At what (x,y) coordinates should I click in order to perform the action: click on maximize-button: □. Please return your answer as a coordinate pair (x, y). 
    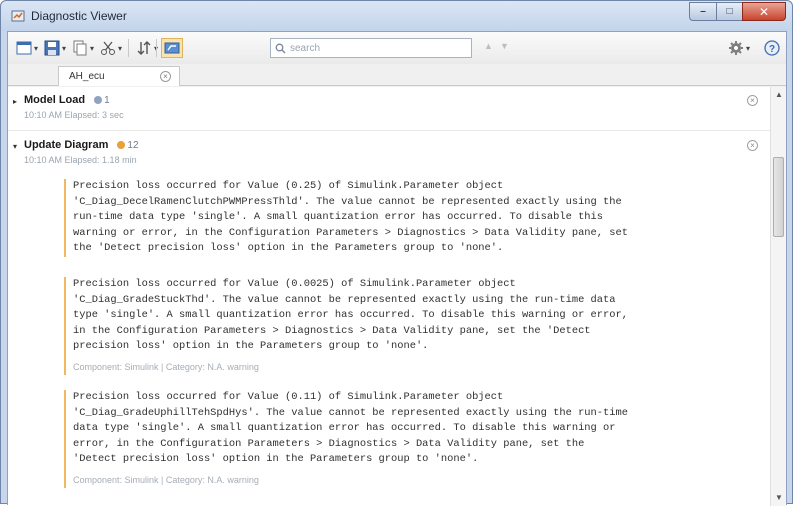
    Looking at the image, I should click on (729, 11).